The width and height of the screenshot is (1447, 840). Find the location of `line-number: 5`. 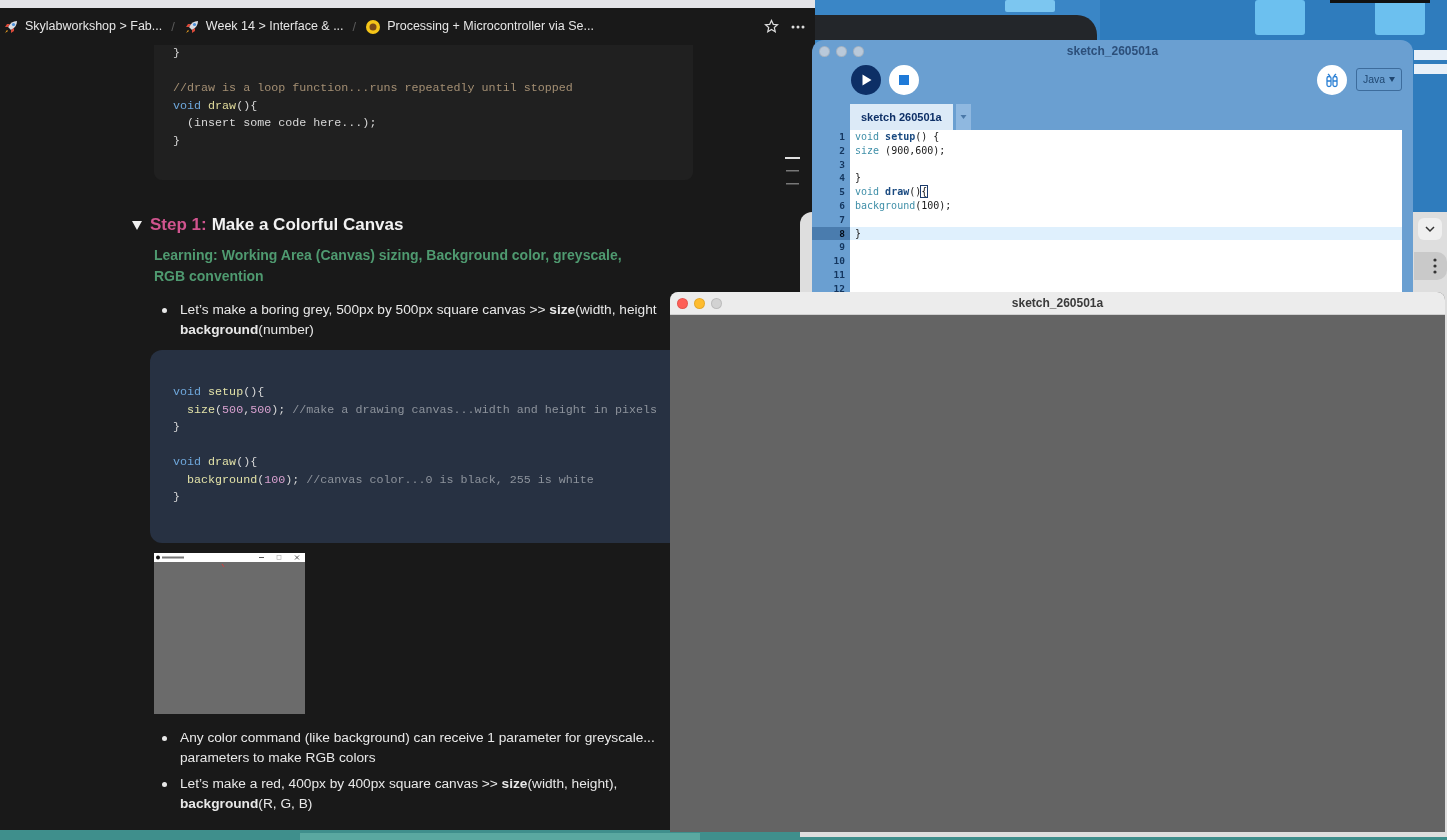

line-number: 5 is located at coordinates (842, 192).